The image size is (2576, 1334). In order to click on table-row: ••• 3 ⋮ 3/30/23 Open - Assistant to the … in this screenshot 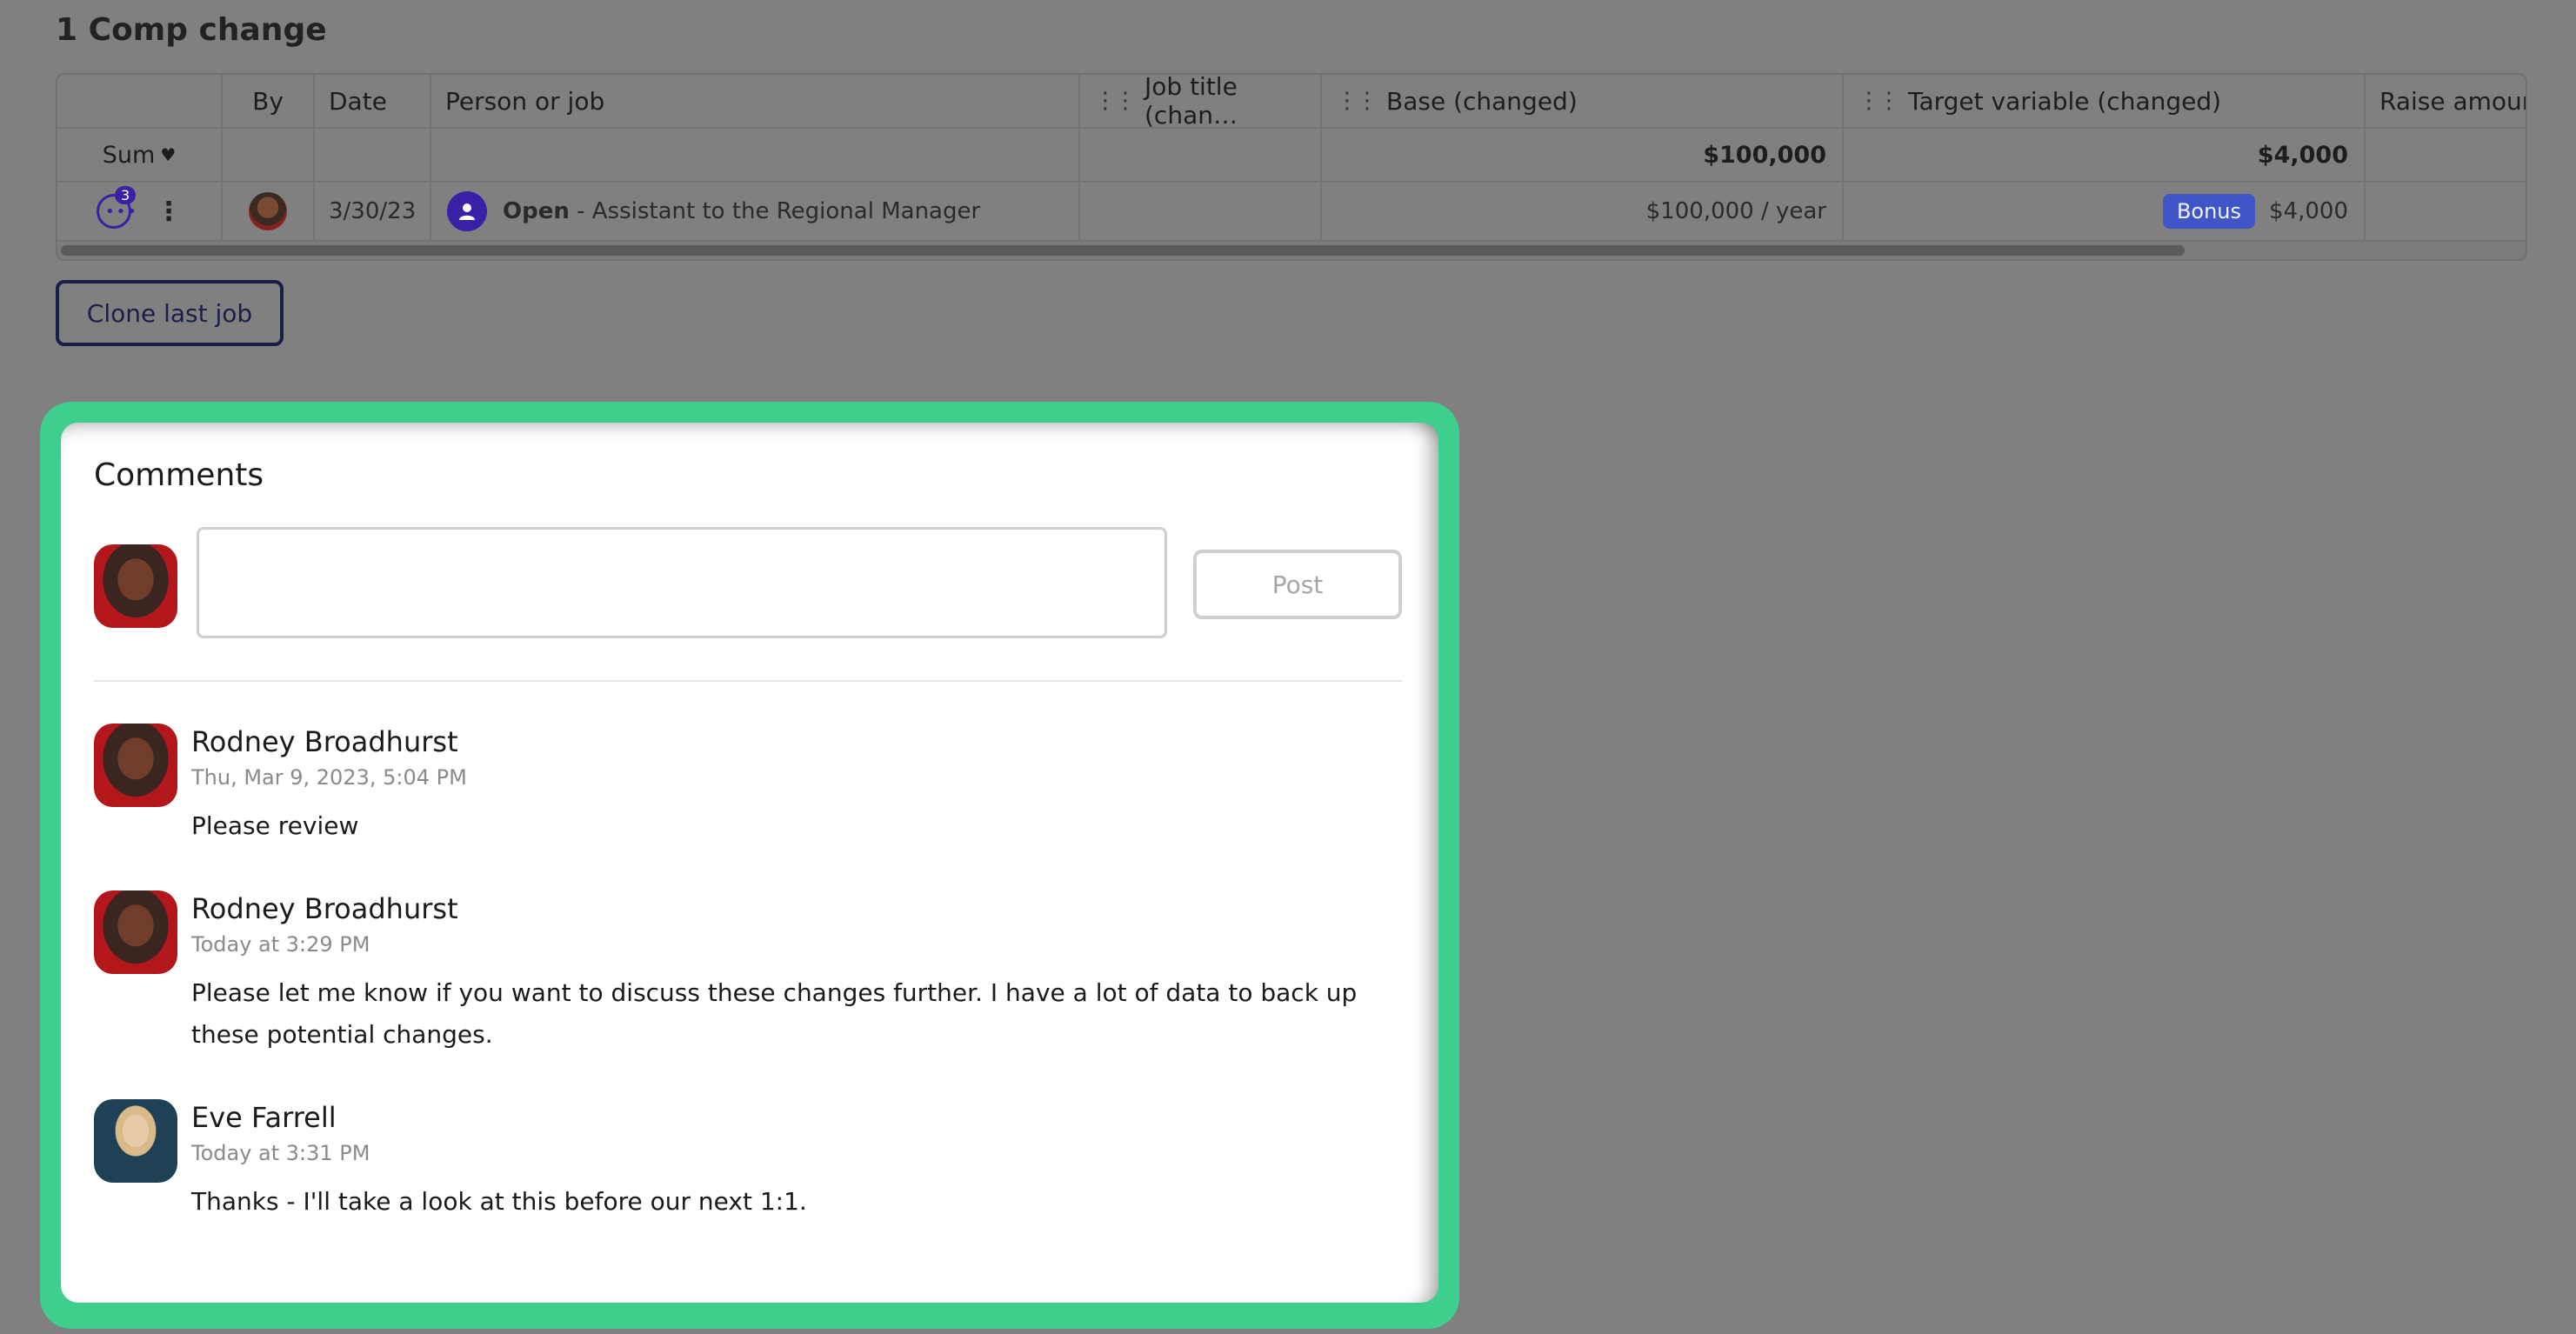, I will do `click(1291, 212)`.